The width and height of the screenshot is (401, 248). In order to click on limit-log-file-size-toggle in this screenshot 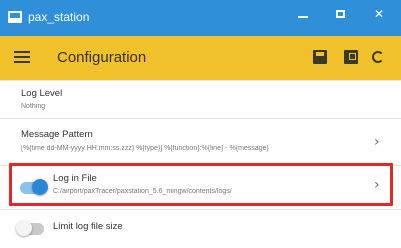, I will do `click(30, 228)`.